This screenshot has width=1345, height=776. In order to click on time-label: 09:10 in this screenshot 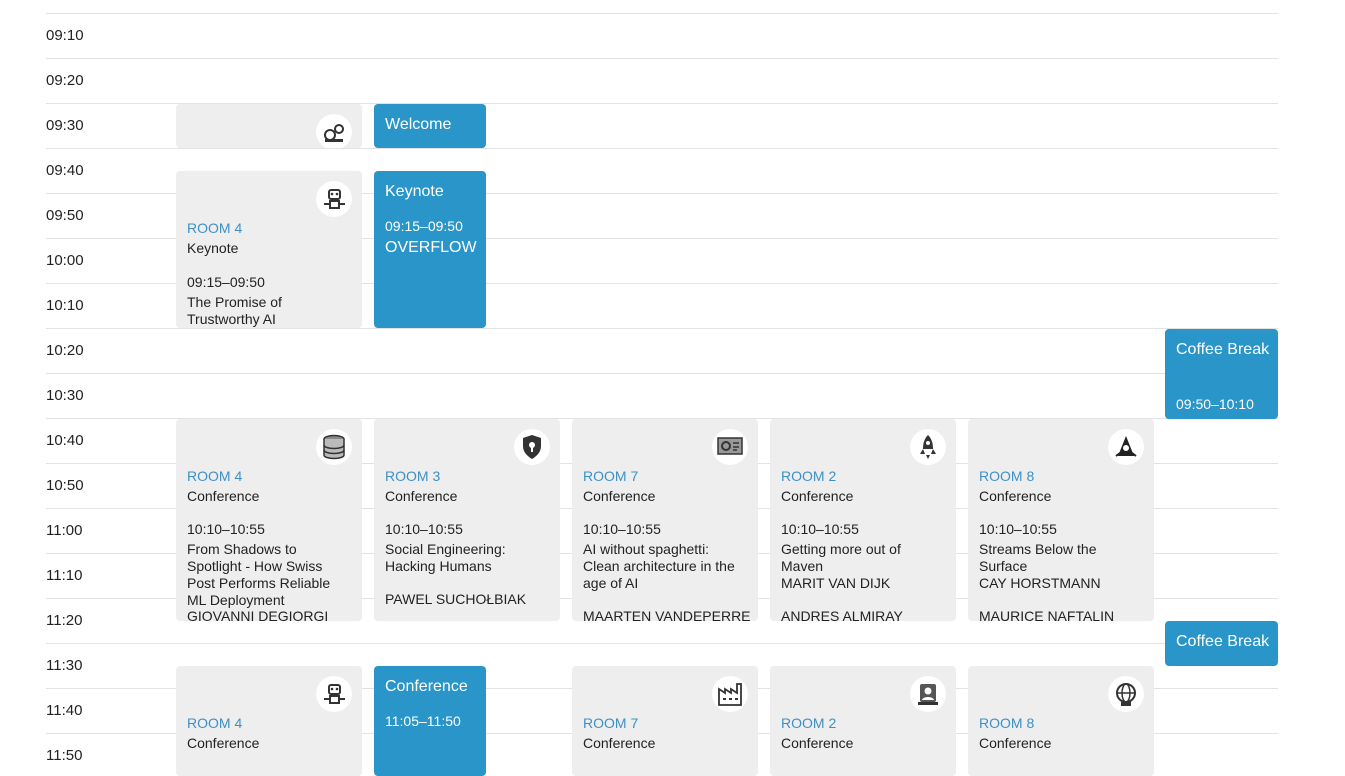, I will do `click(65, 35)`.